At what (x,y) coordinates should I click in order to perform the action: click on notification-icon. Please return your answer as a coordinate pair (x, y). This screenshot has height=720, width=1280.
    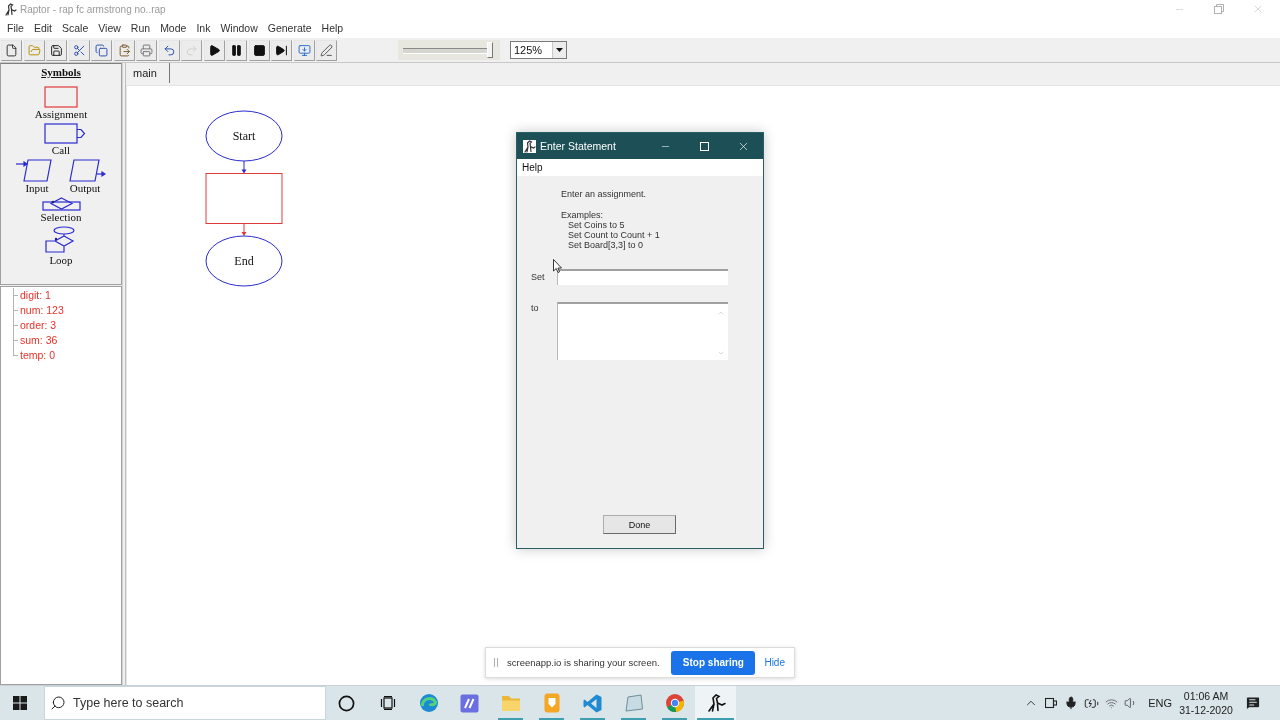
    Looking at the image, I should click on (1253, 703).